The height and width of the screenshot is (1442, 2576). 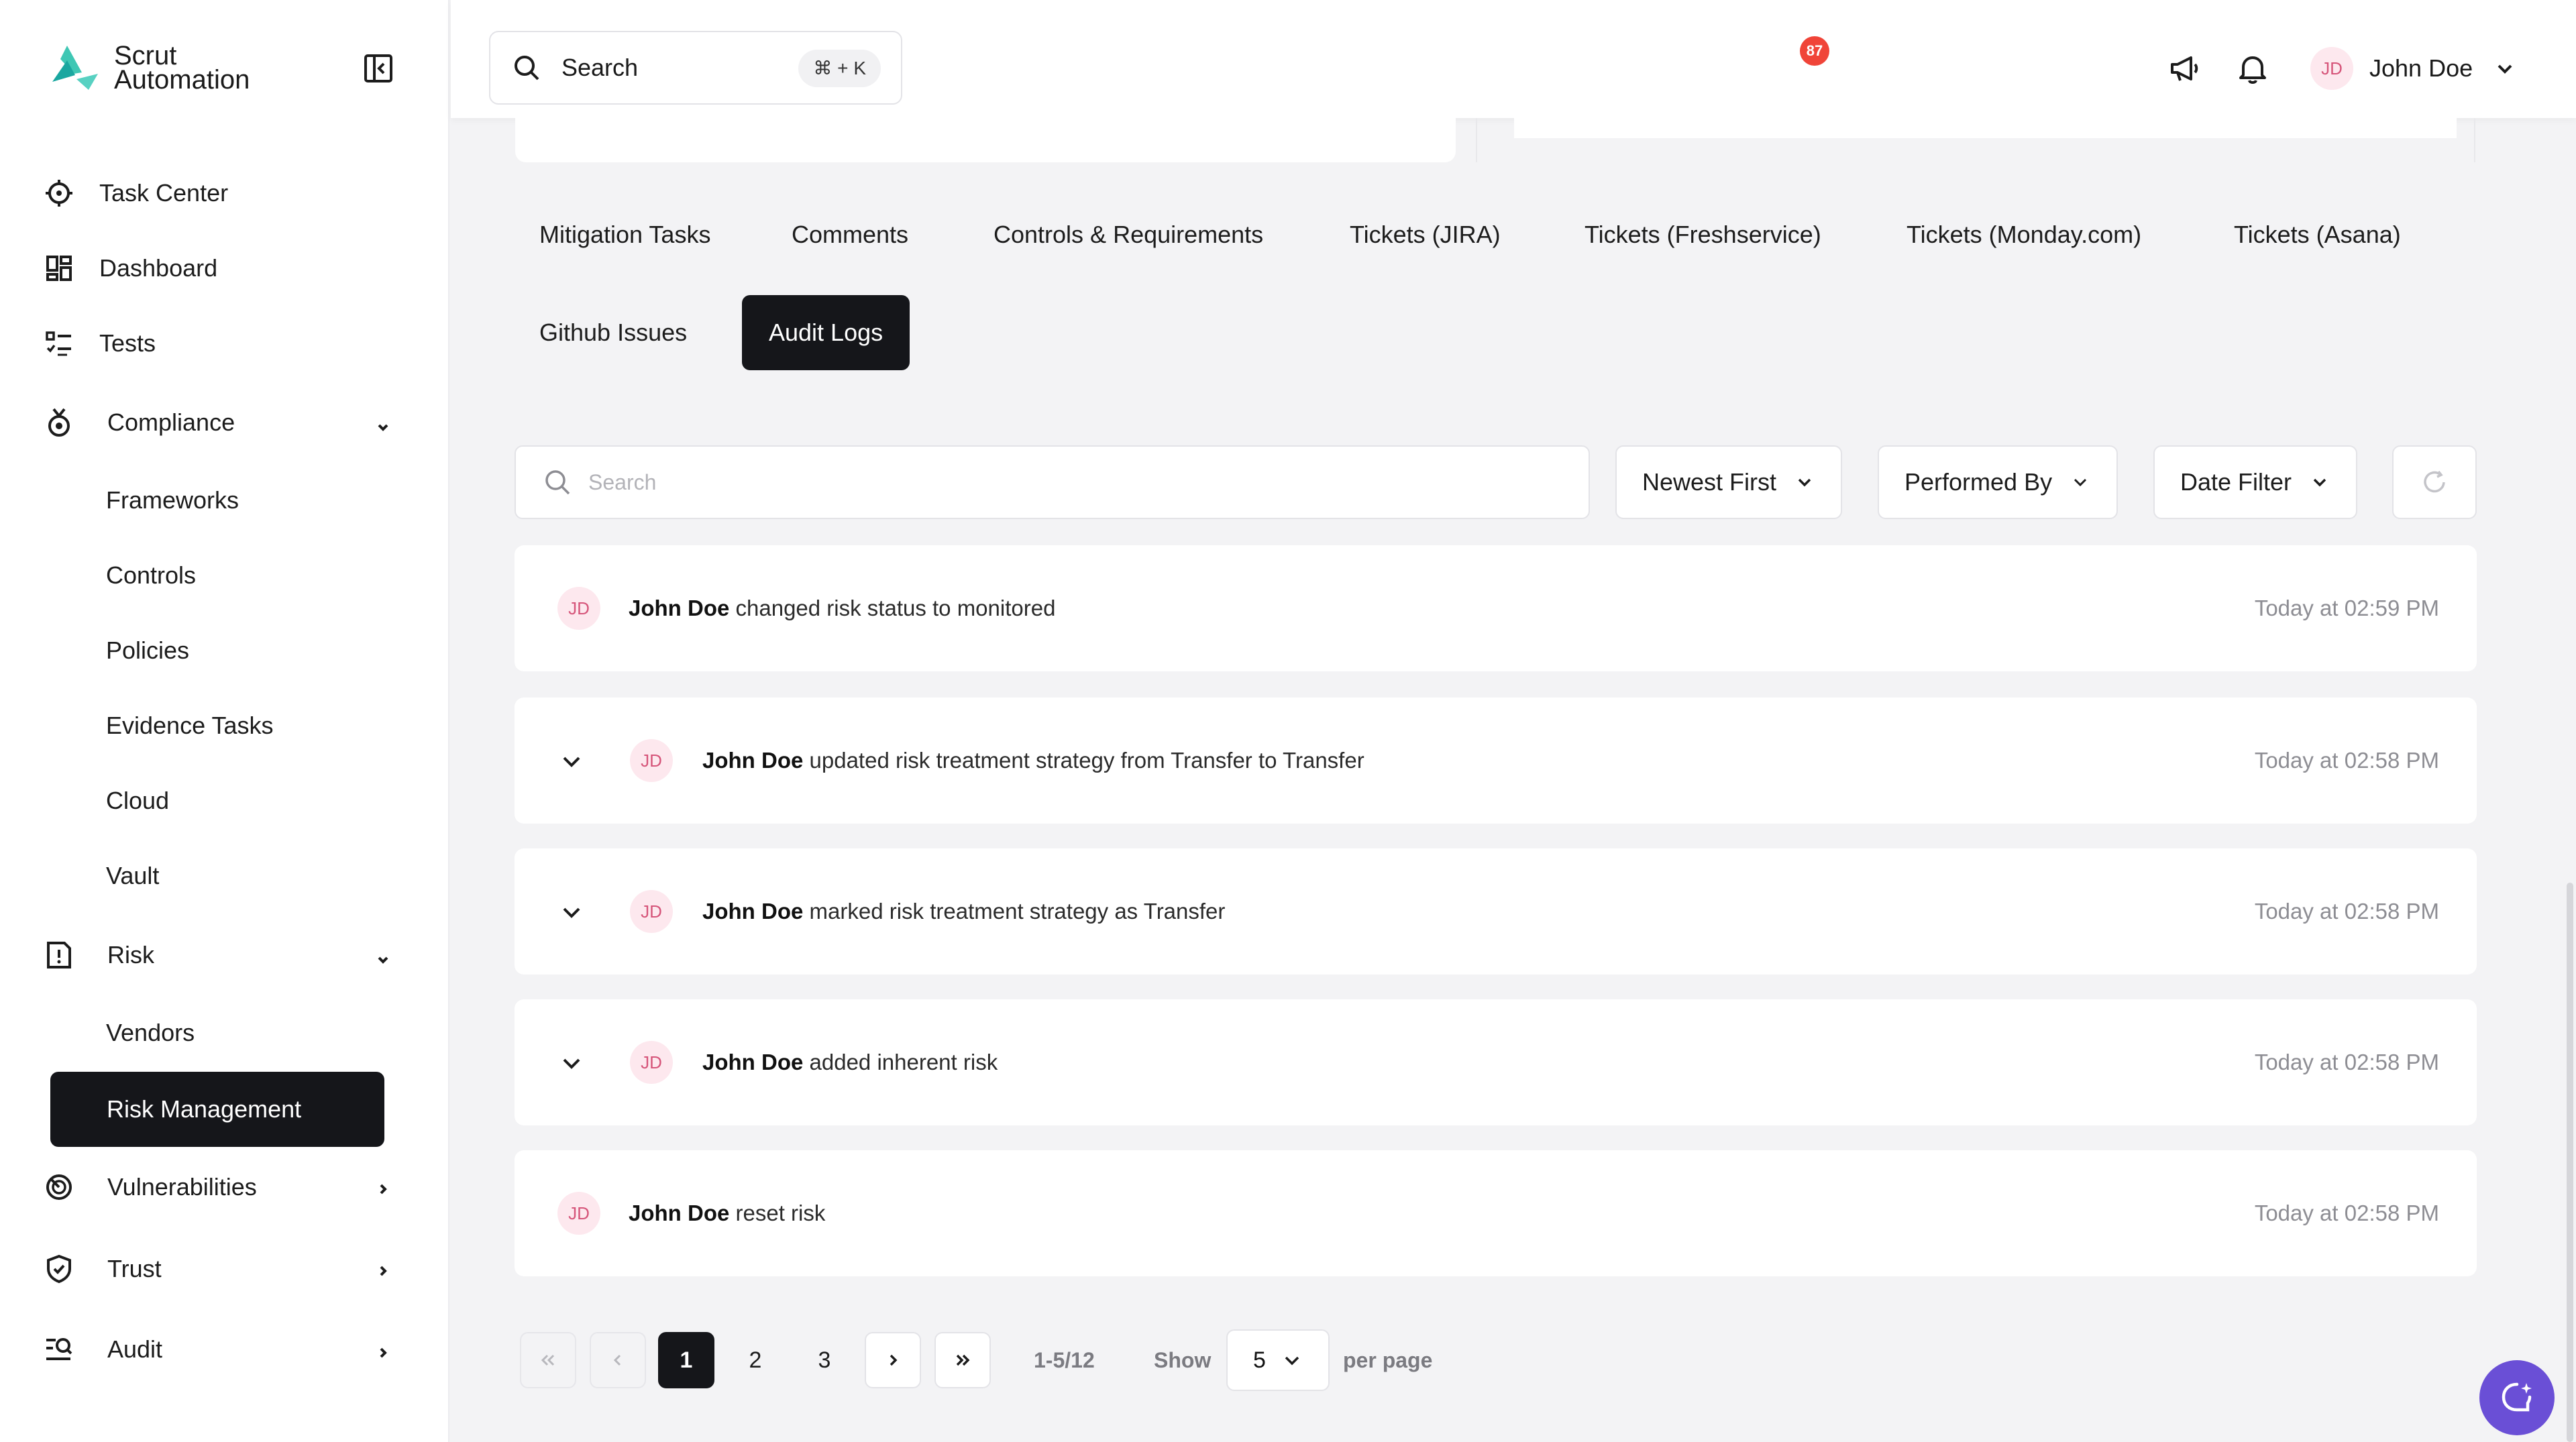 I want to click on sidebar-item-label: Task Center, so click(x=164, y=193).